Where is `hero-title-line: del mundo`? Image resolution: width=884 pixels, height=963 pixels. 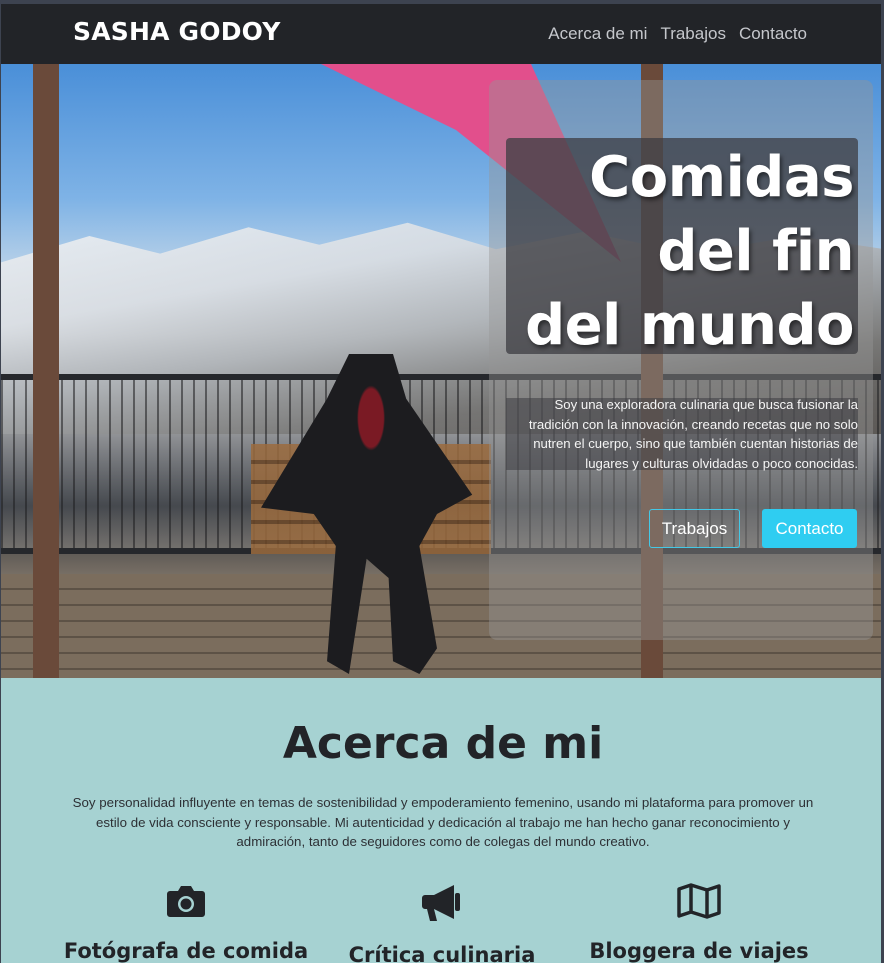 hero-title-line: del mundo is located at coordinates (689, 325).